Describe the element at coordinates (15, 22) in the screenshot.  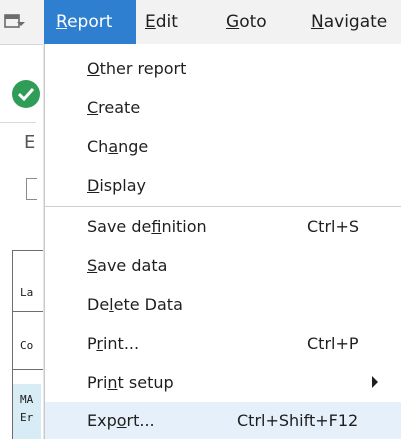
I see `menu-toggle-icon` at that location.